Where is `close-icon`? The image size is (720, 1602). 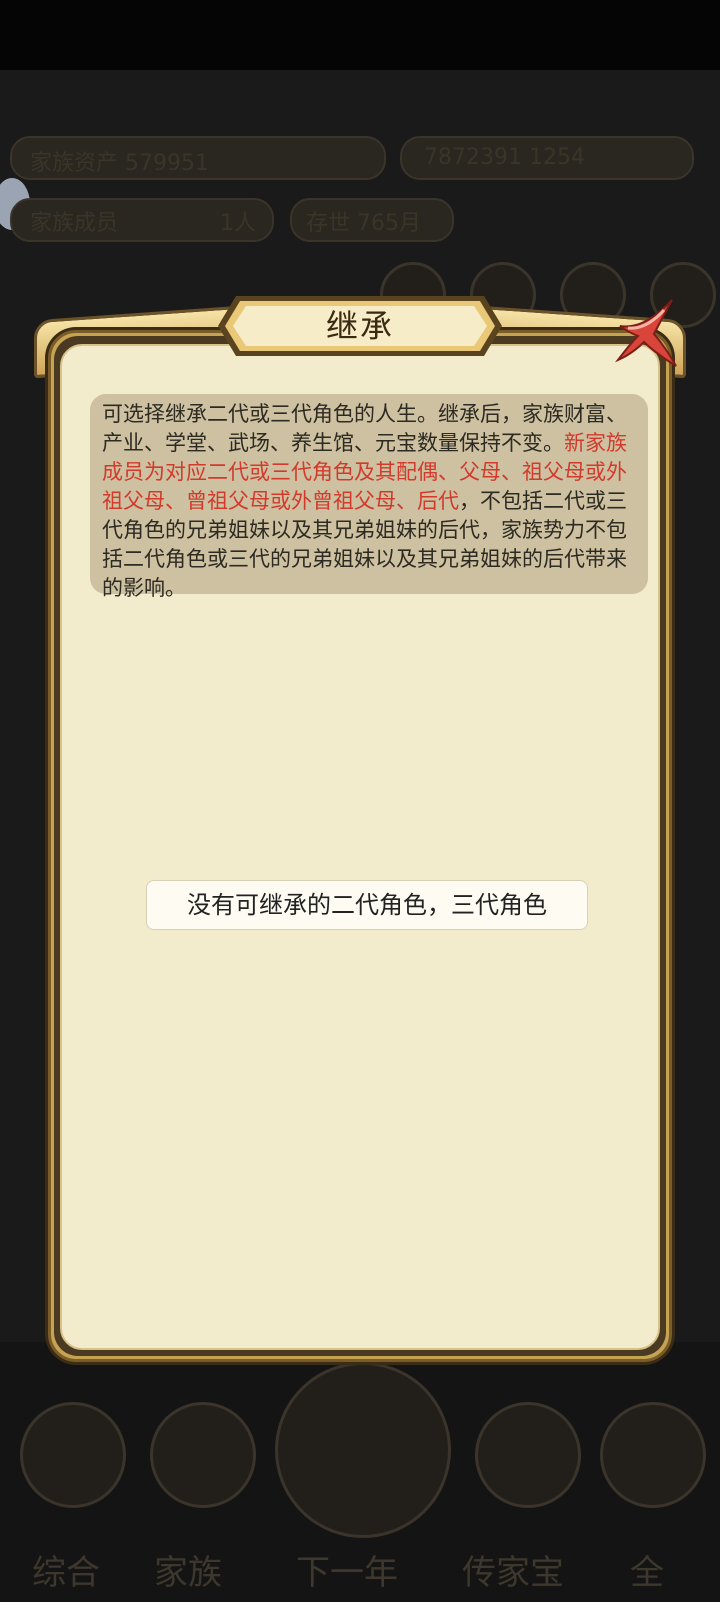
close-icon is located at coordinates (645, 333).